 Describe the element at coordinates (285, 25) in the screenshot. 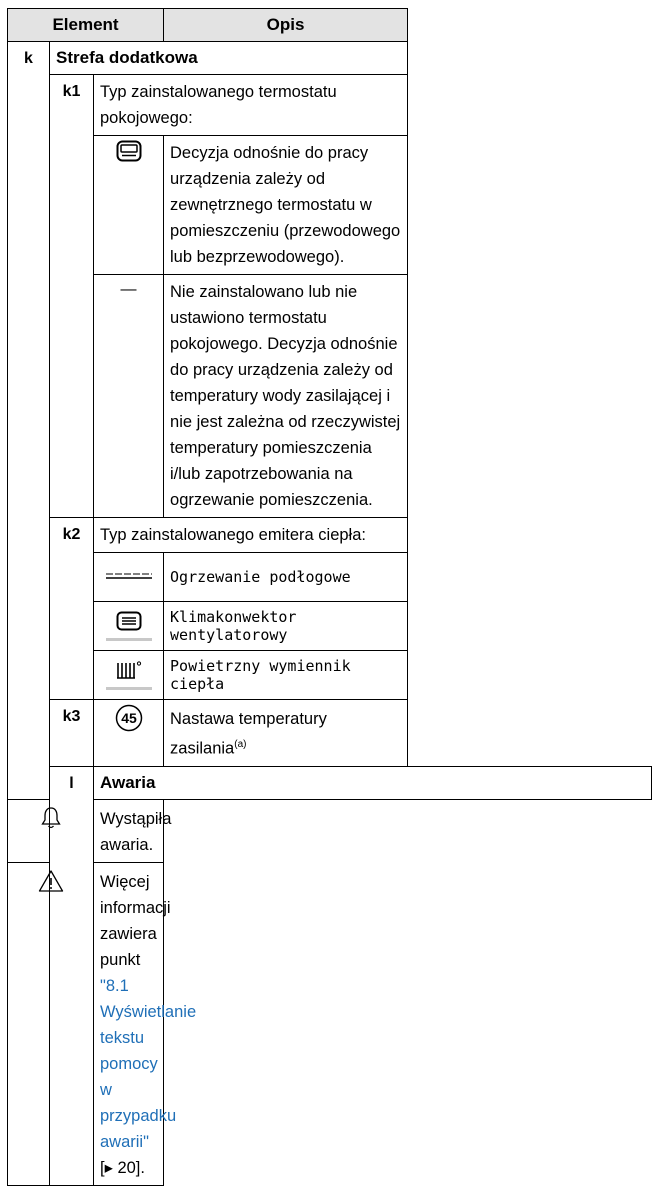

I see `header-opis: Opis` at that location.